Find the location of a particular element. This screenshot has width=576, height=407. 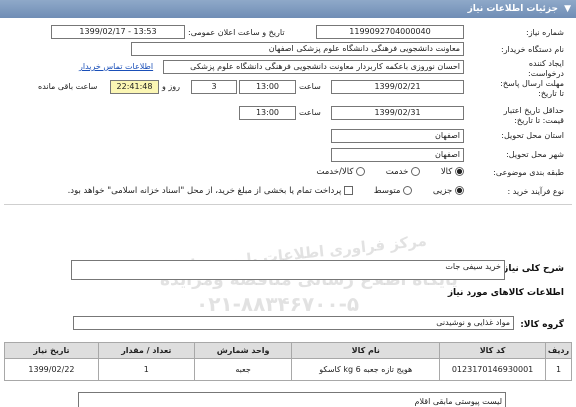

deadline-label: مهلت ارسال پاسخ: تا تاریخ: is located at coordinates (532, 88).